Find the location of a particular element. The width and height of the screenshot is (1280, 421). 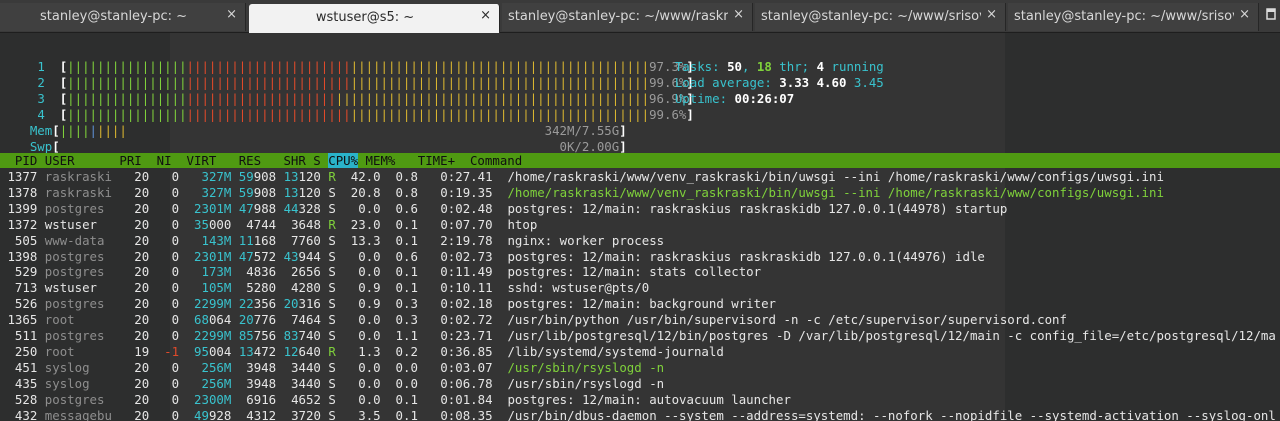

pid: 511 is located at coordinates (19, 335).